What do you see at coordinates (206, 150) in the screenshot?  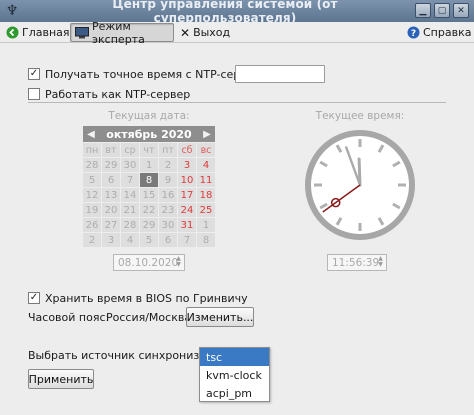 I see `calendar-weekday: вс` at bounding box center [206, 150].